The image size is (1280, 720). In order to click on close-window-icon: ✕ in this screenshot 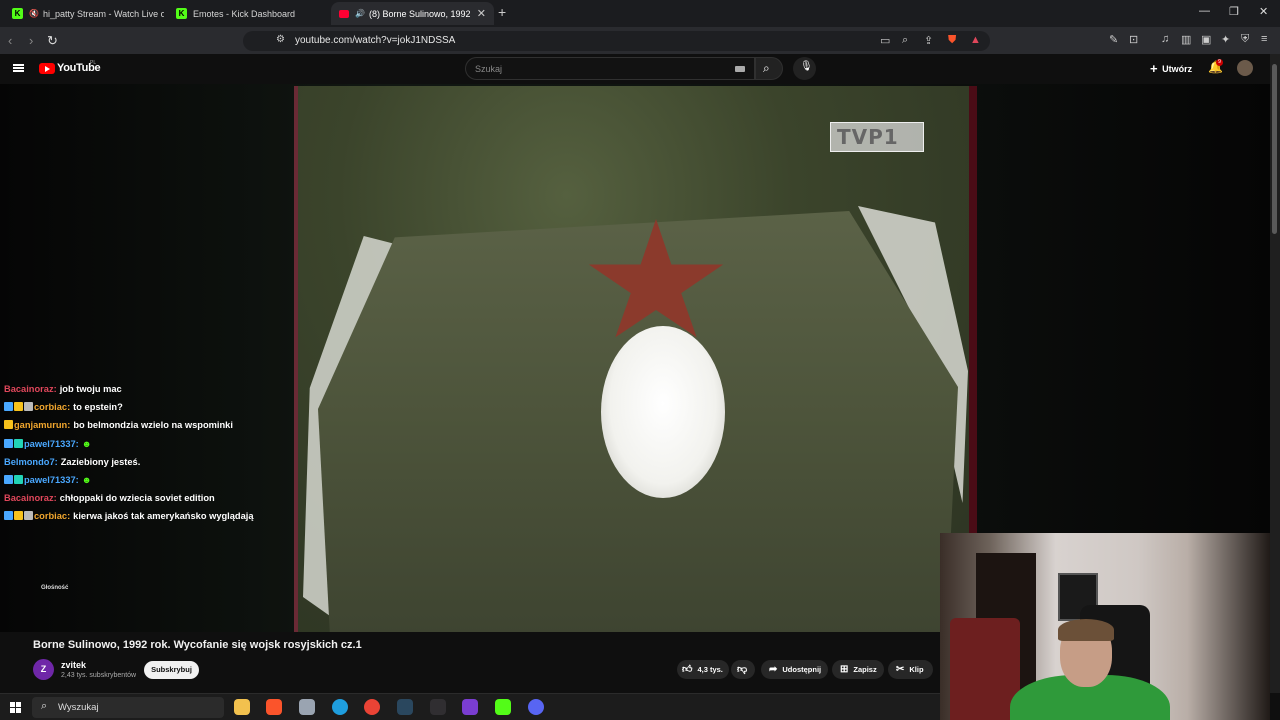, I will do `click(1263, 11)`.